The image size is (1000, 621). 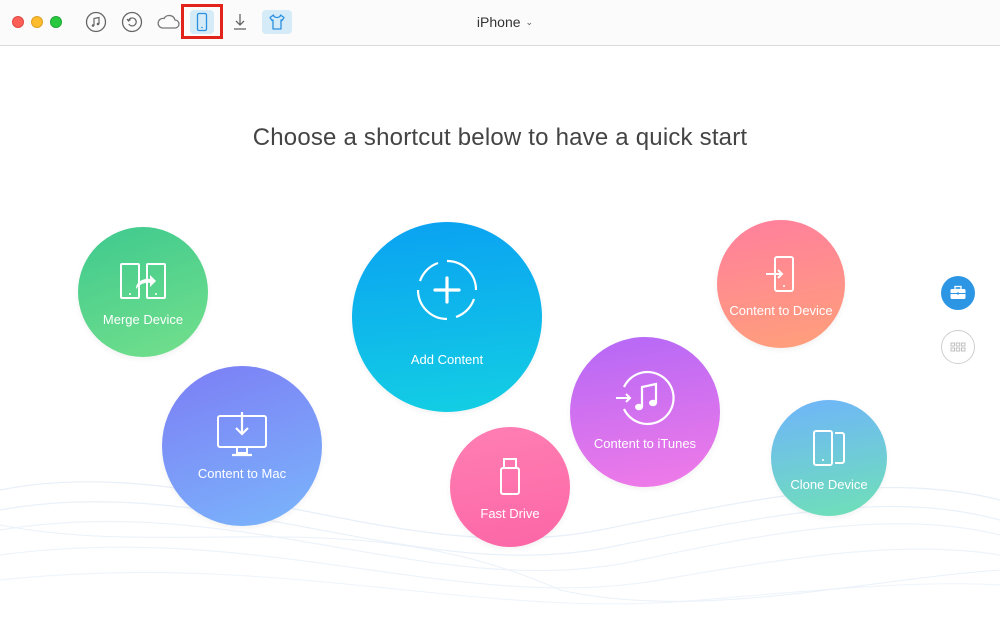 I want to click on device-manager-button, so click(x=202, y=22).